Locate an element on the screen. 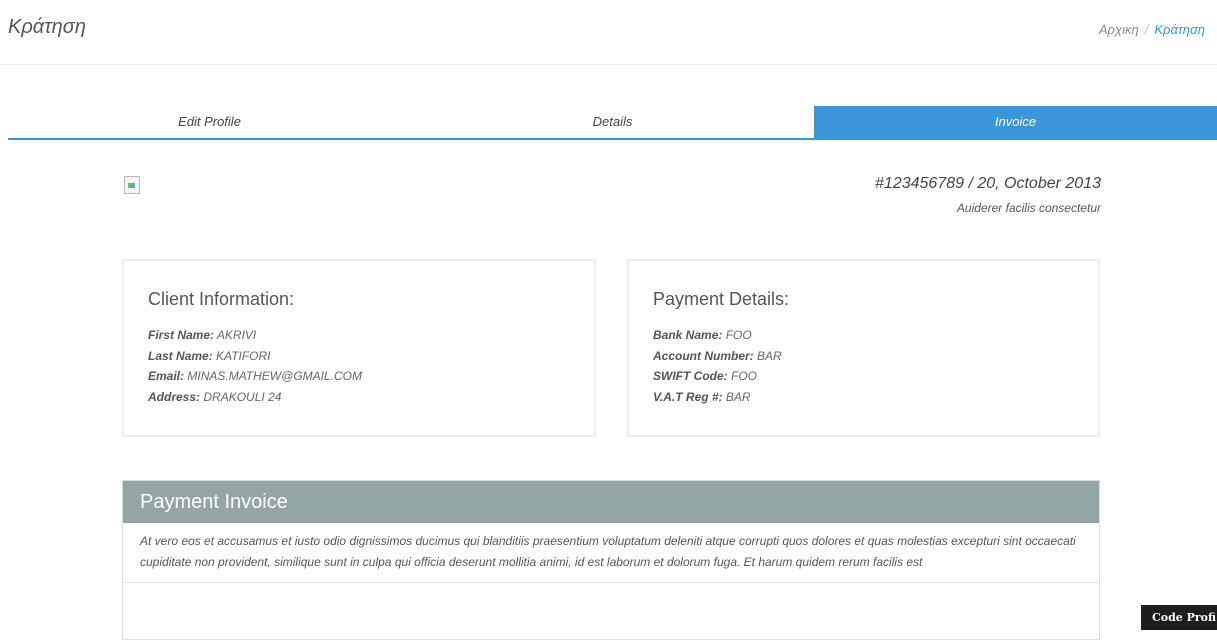 This screenshot has height=640, width=1217. broken-image-icon is located at coordinates (132, 185).